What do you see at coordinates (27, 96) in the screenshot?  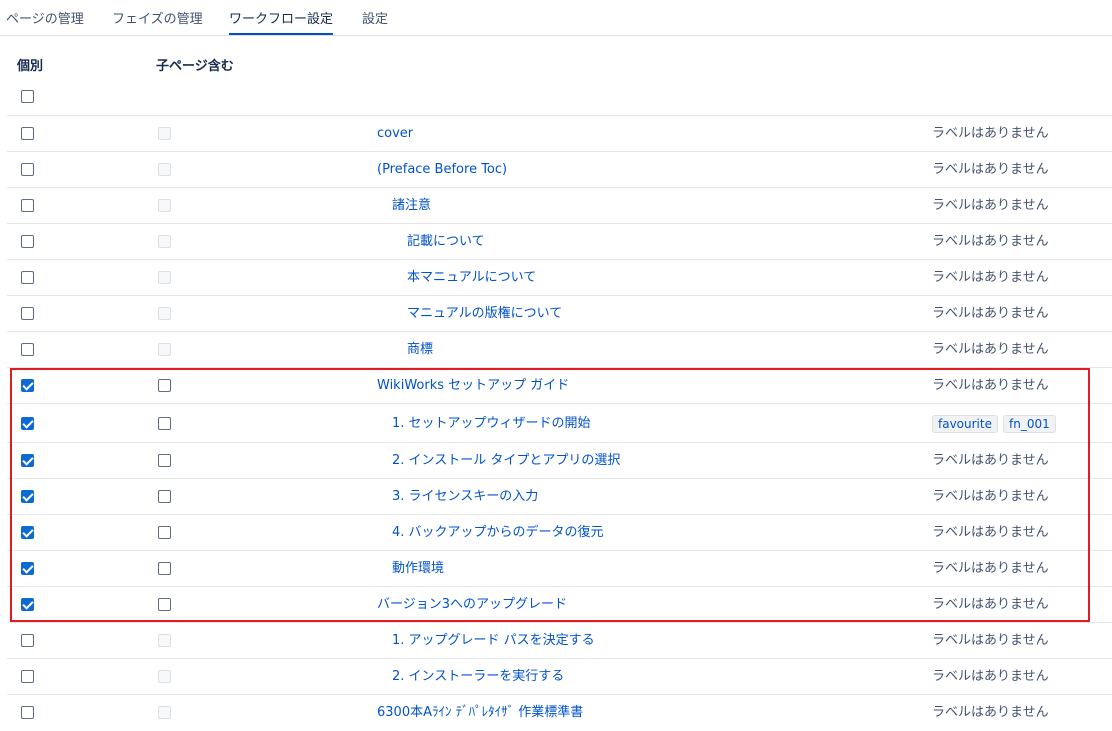 I see `select-all-checkbox` at bounding box center [27, 96].